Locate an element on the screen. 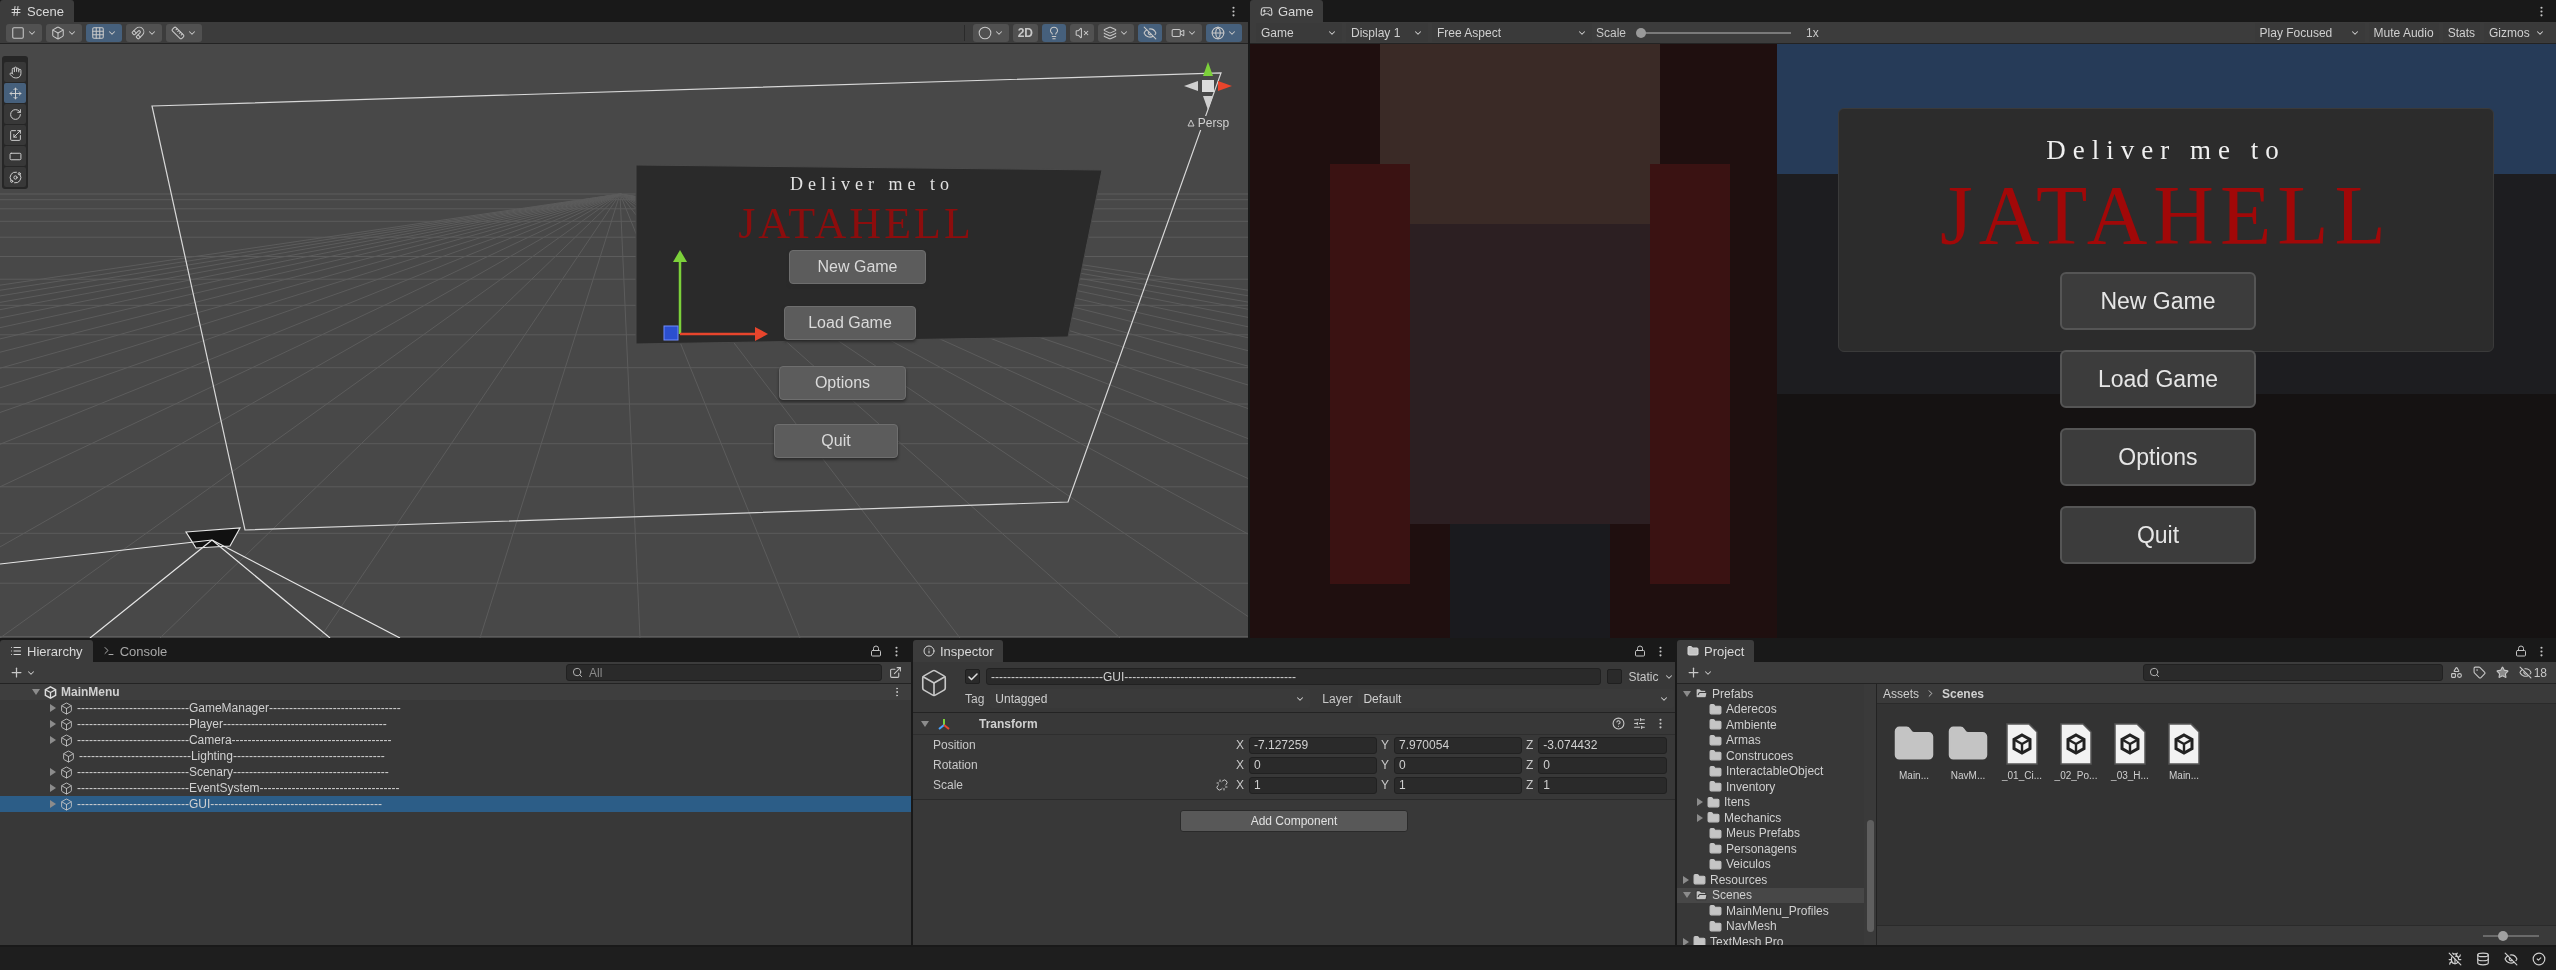 The height and width of the screenshot is (970, 2556). scene-tab: Scene is located at coordinates (37, 11).